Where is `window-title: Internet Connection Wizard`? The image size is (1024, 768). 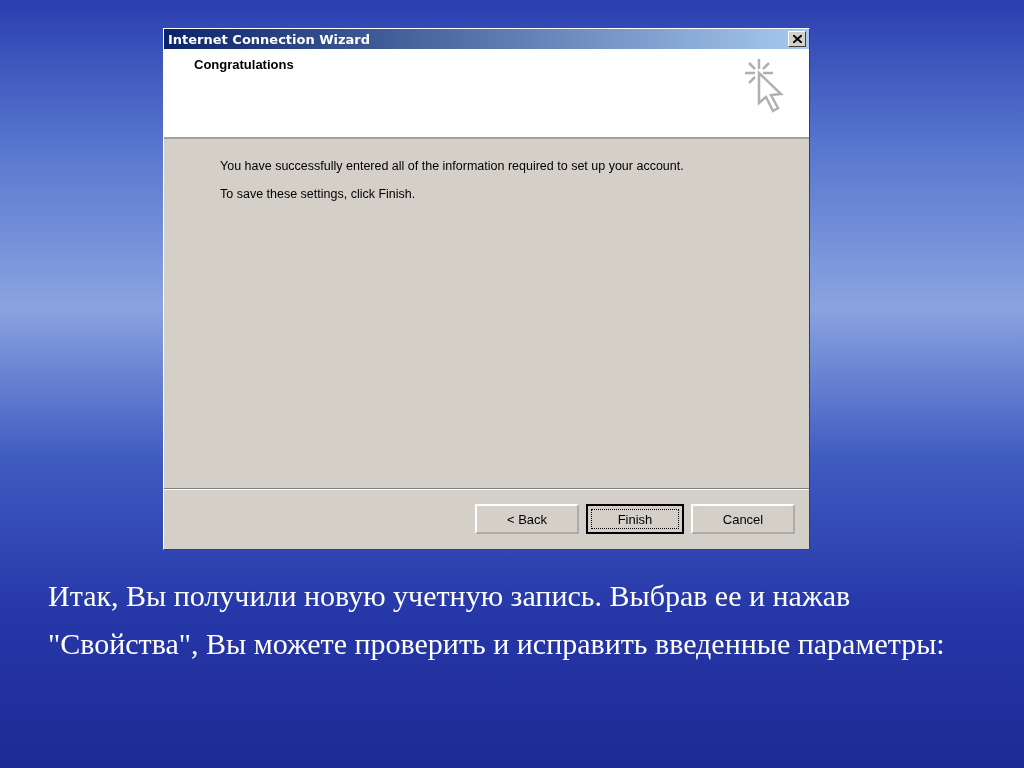
window-title: Internet Connection Wizard is located at coordinates (269, 39).